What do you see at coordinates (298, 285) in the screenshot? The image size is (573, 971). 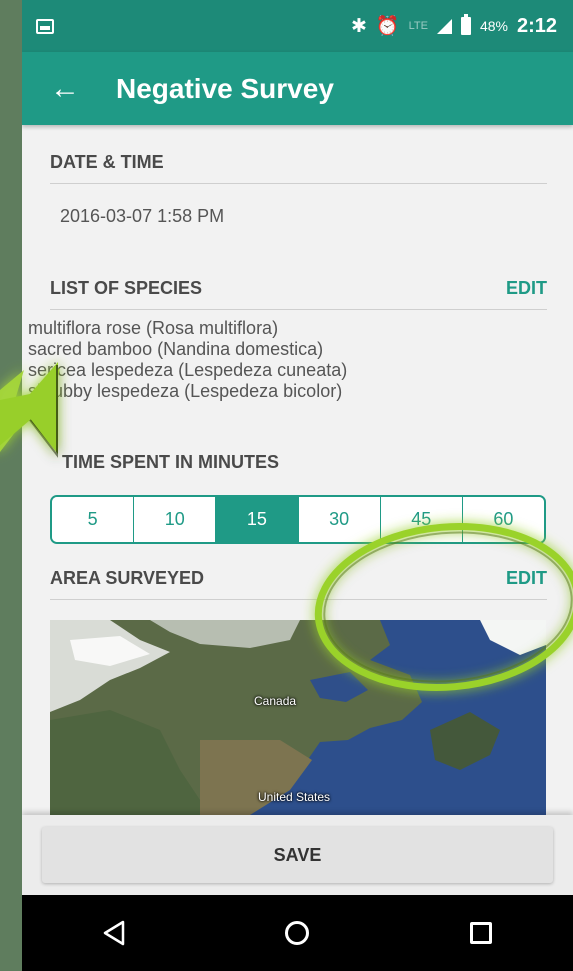 I see `species-header: LIST OF SPECIES EDIT` at bounding box center [298, 285].